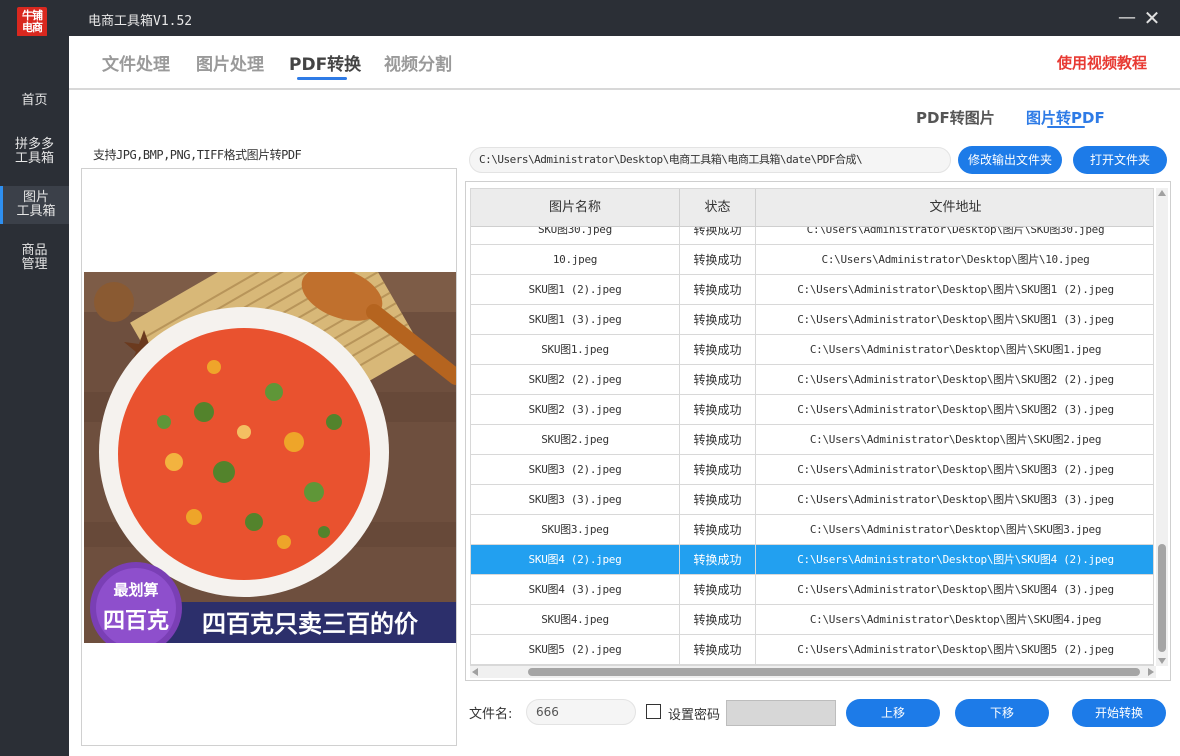  What do you see at coordinates (954, 208) in the screenshot?
I see `column-header-path: 文件地址` at bounding box center [954, 208].